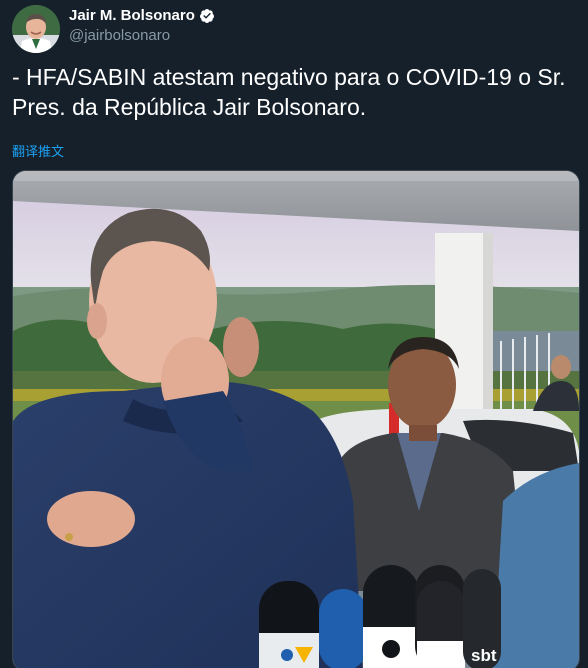 The height and width of the screenshot is (668, 588). What do you see at coordinates (38, 152) in the screenshot?
I see `translate-tweet-link: 翻译推文` at bounding box center [38, 152].